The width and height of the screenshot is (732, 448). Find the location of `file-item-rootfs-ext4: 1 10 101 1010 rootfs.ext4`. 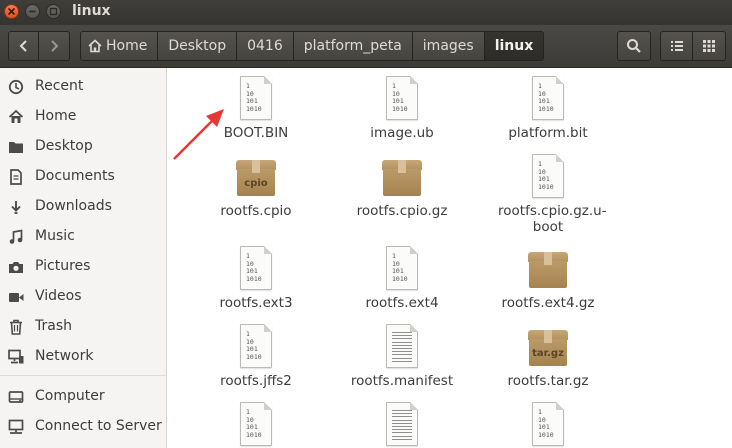

file-item-rootfs-ext4: 1 10 101 1010 rootfs.ext4 is located at coordinates (402, 281).